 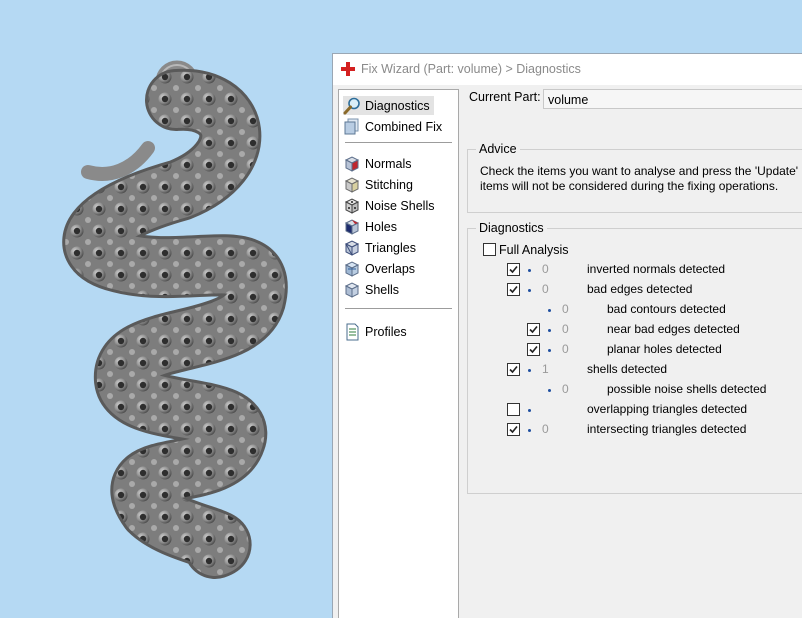 I want to click on nav-item-overlaps: Overlaps, so click(x=381, y=268).